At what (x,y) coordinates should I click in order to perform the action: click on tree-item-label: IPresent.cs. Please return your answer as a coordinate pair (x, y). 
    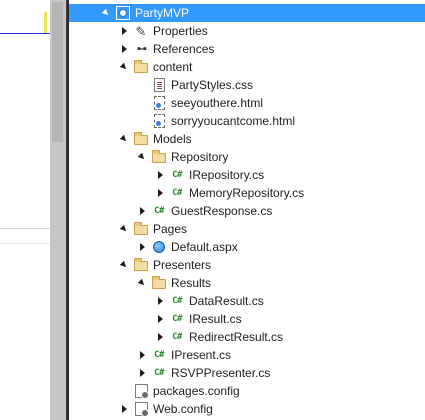
    Looking at the image, I should click on (201, 355).